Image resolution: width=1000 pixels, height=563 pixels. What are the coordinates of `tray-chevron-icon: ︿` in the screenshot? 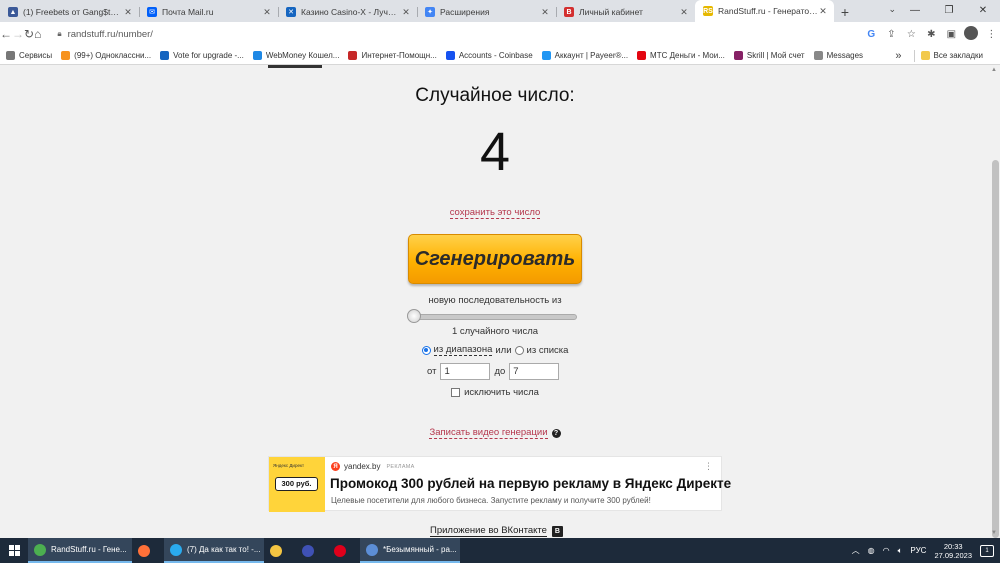 It's located at (856, 550).